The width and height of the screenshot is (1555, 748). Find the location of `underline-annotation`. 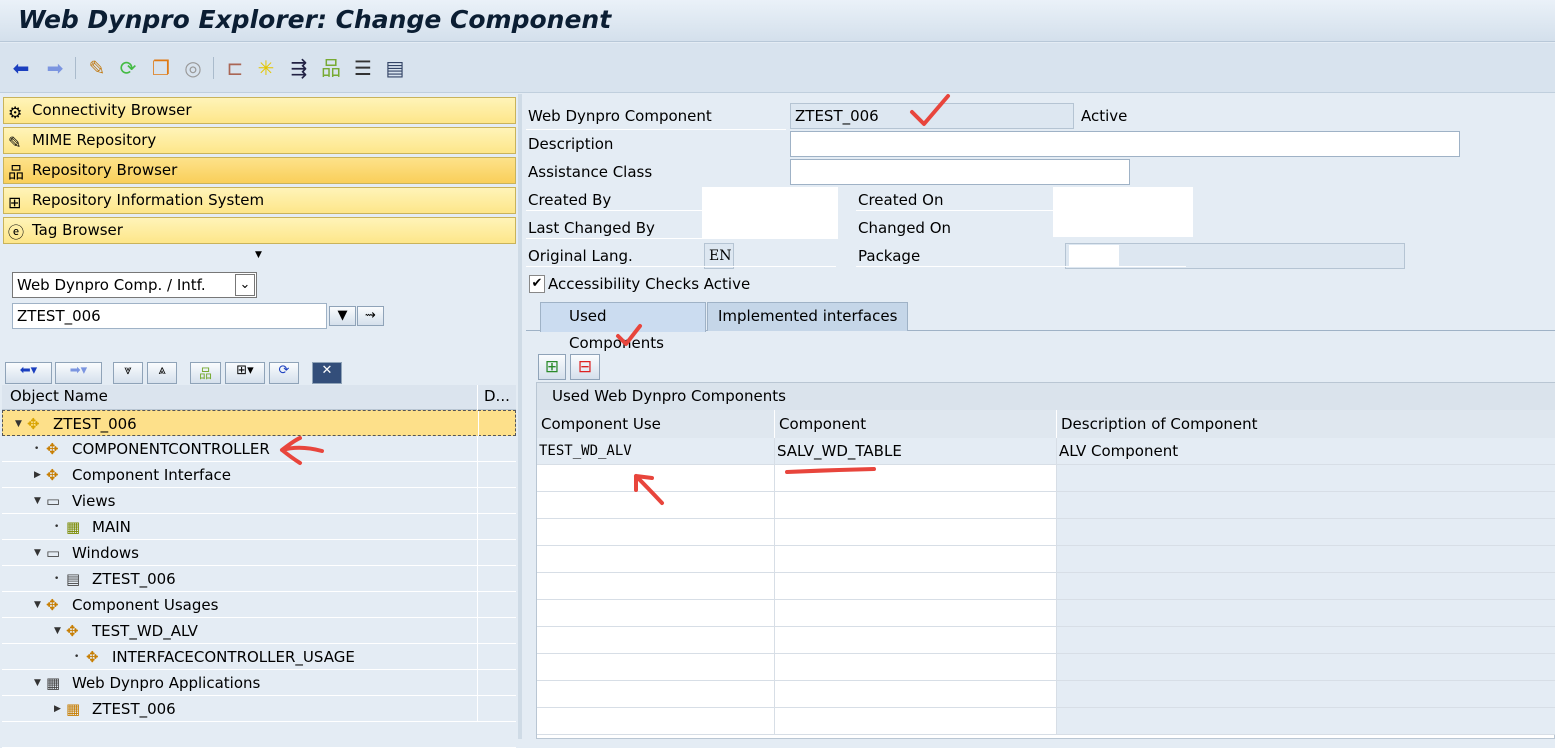

underline-annotation is located at coordinates (830, 470).